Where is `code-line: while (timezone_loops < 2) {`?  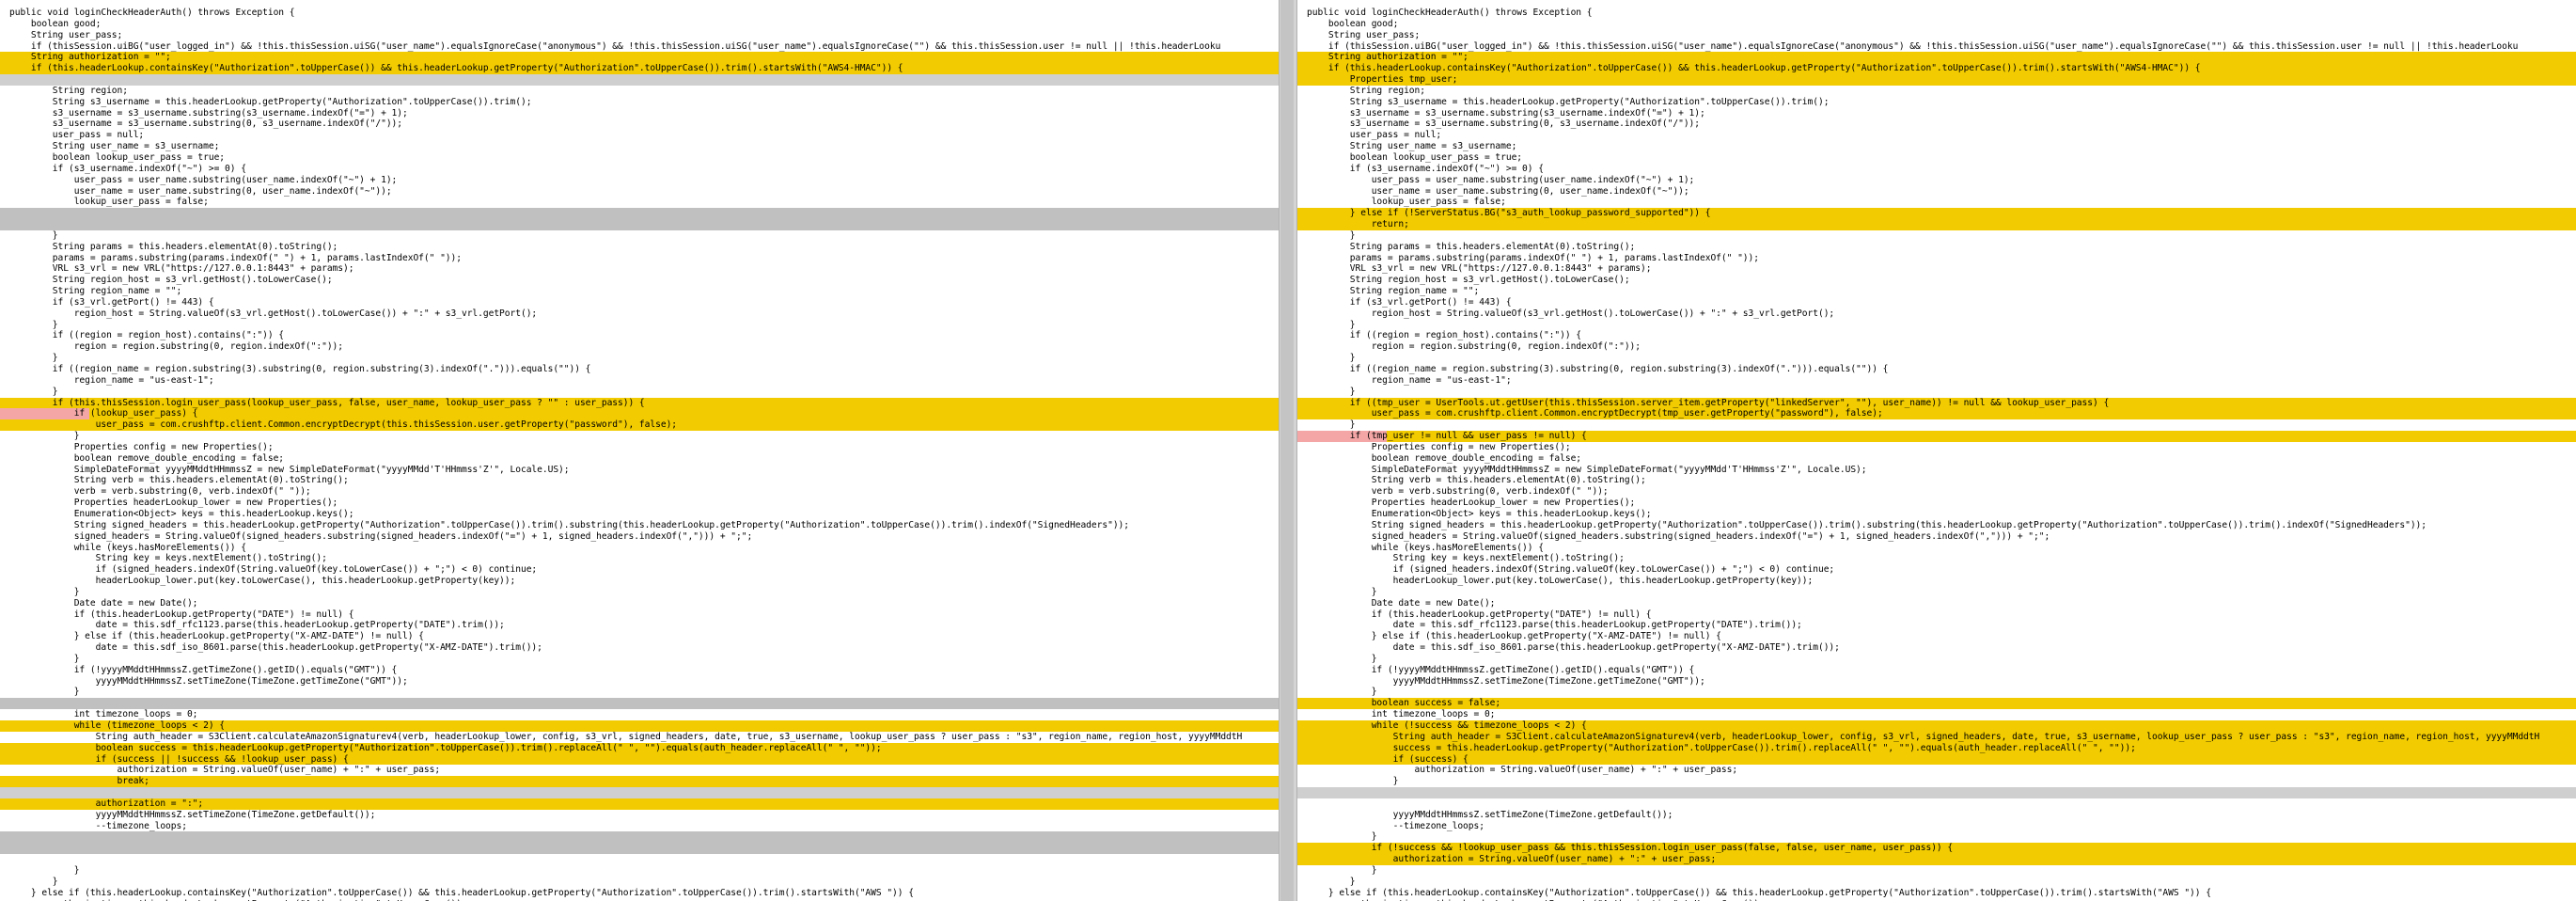 code-line: while (timezone_loops < 2) { is located at coordinates (640, 726).